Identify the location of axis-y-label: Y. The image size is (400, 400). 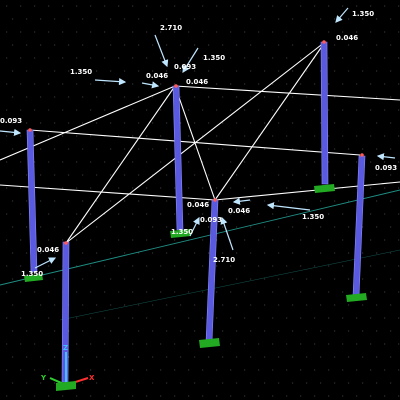
(43, 378).